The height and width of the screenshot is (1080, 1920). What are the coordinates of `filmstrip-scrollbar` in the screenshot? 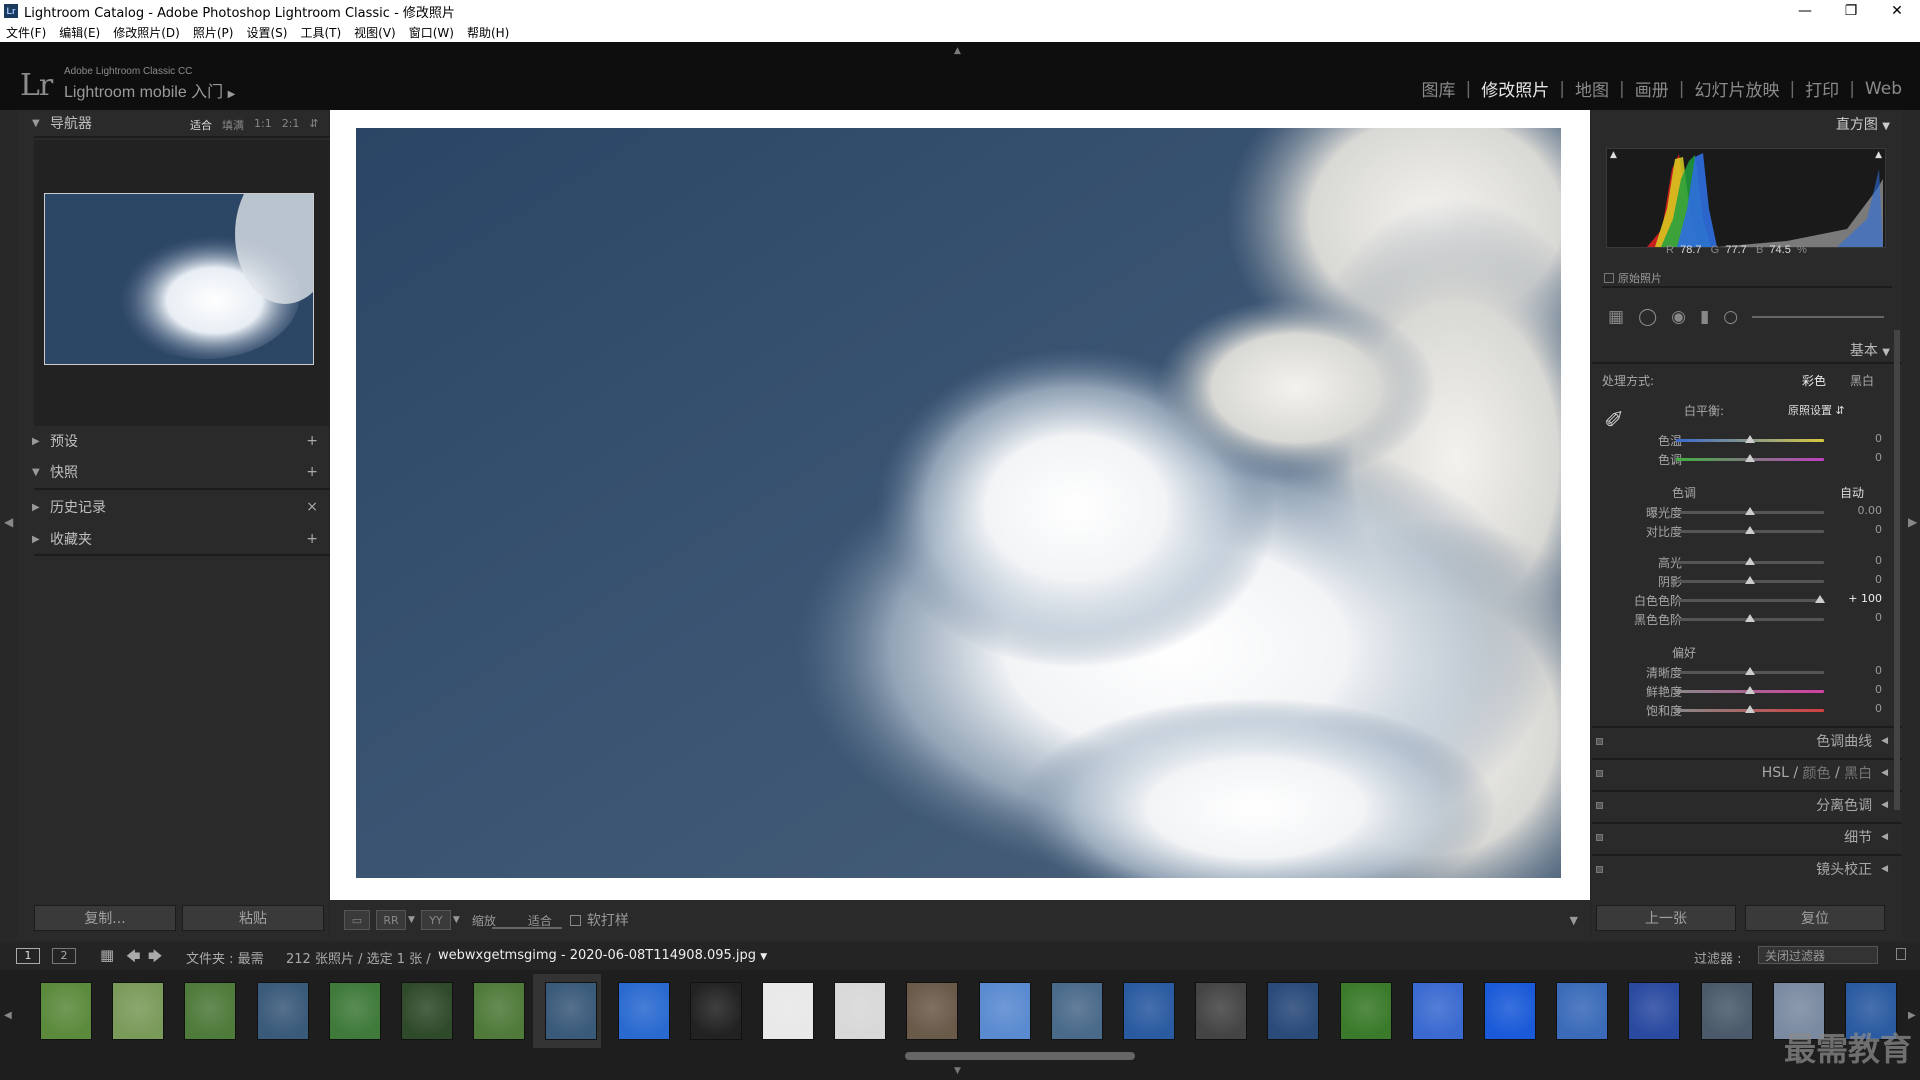 It's located at (1020, 1056).